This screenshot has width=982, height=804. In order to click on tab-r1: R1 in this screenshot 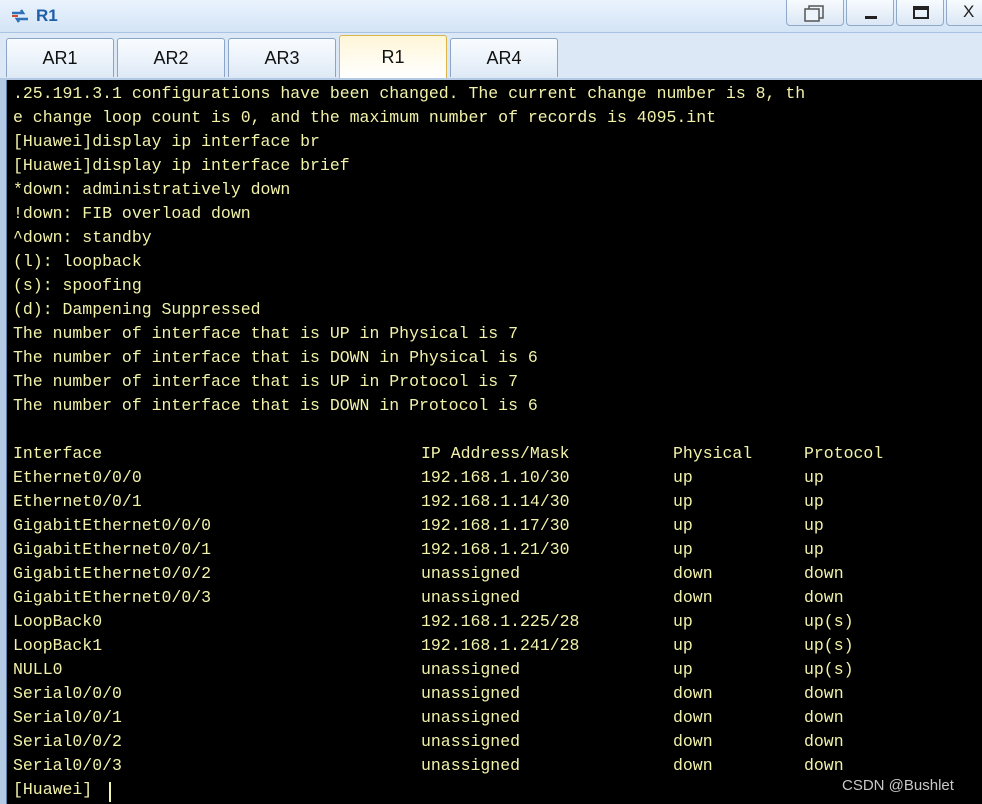, I will do `click(393, 56)`.